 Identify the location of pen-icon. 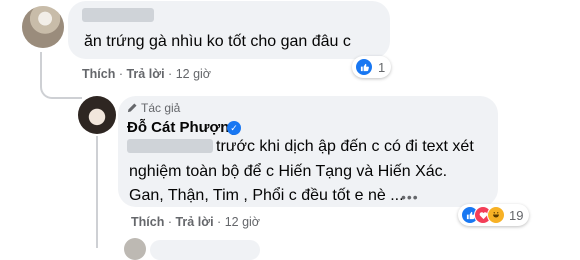
(132, 108).